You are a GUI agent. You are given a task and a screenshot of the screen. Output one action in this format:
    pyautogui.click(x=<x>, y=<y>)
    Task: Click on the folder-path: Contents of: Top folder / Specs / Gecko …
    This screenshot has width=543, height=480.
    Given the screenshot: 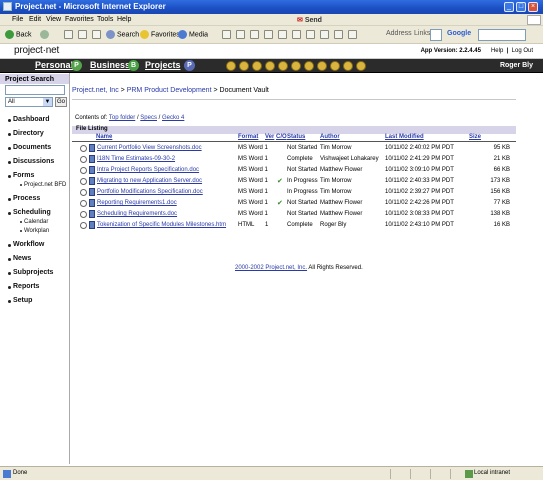 What is the action you would take?
    pyautogui.click(x=130, y=118)
    